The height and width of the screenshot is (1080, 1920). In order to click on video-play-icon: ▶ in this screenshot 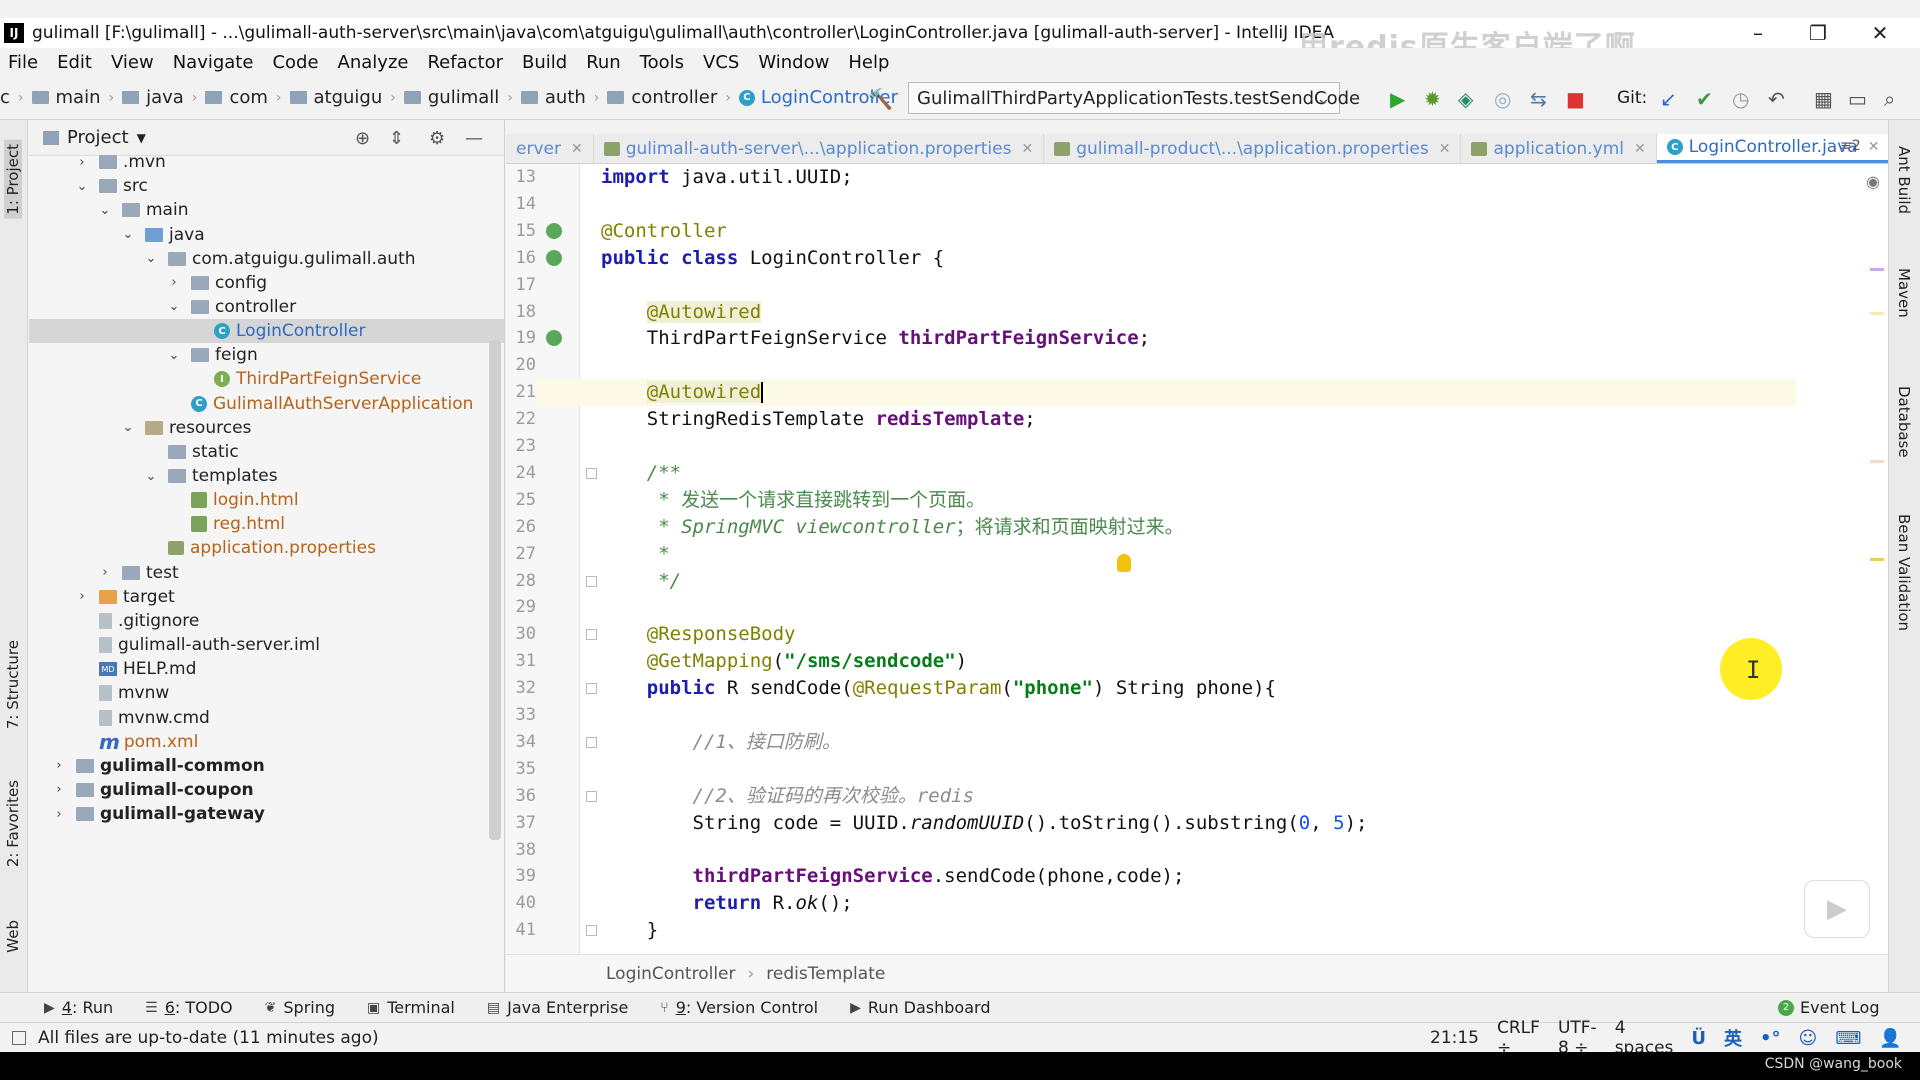, I will do `click(1837, 909)`.